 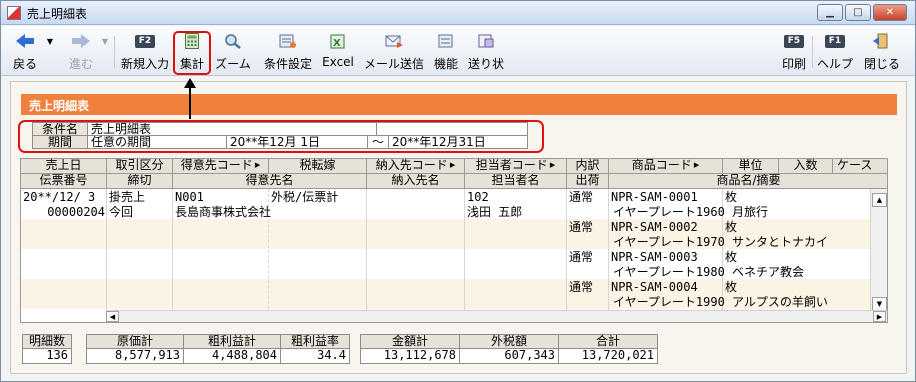 I want to click on print-button: F5 印刷, so click(x=794, y=52).